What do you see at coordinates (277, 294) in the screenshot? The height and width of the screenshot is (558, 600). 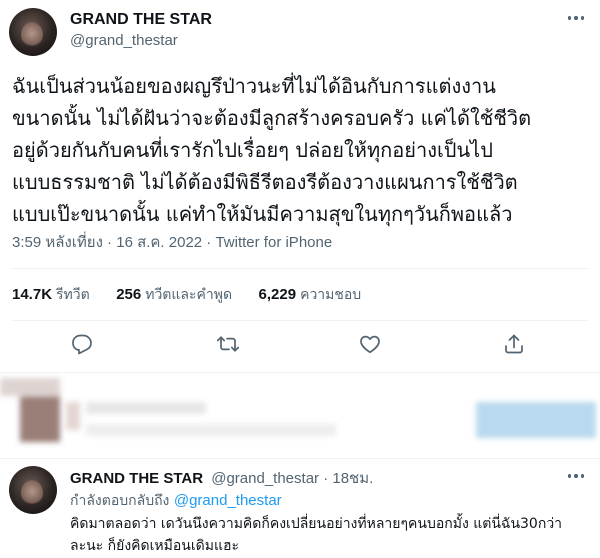 I see `likes-count: 6,229` at bounding box center [277, 294].